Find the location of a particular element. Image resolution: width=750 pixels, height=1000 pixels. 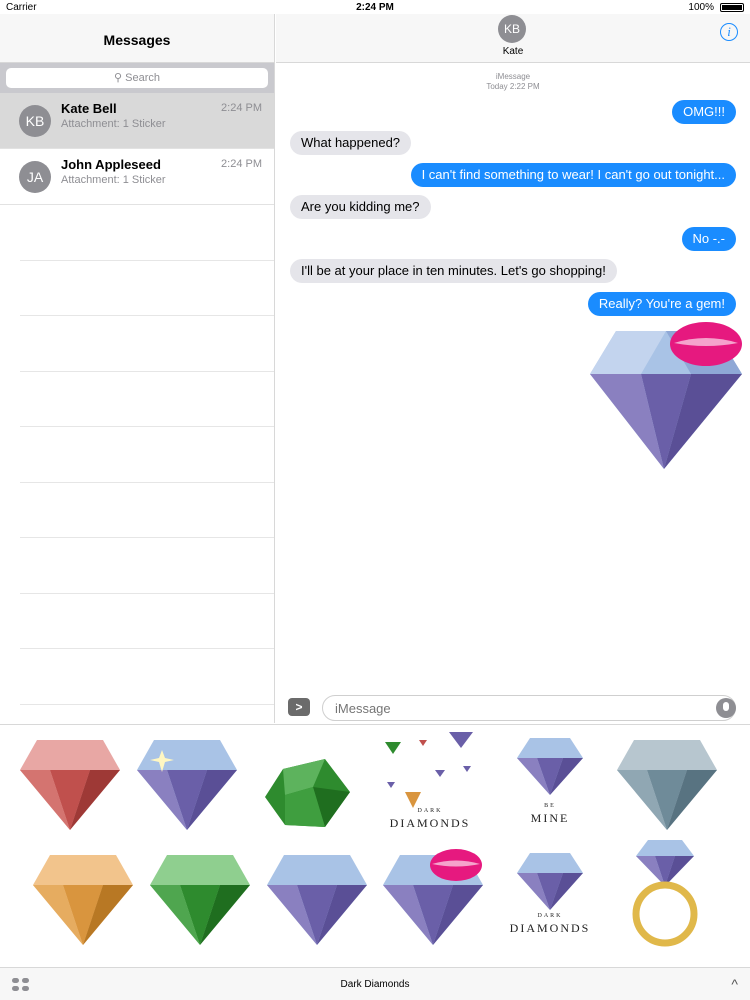

battery-percent: 100% is located at coordinates (701, 7).